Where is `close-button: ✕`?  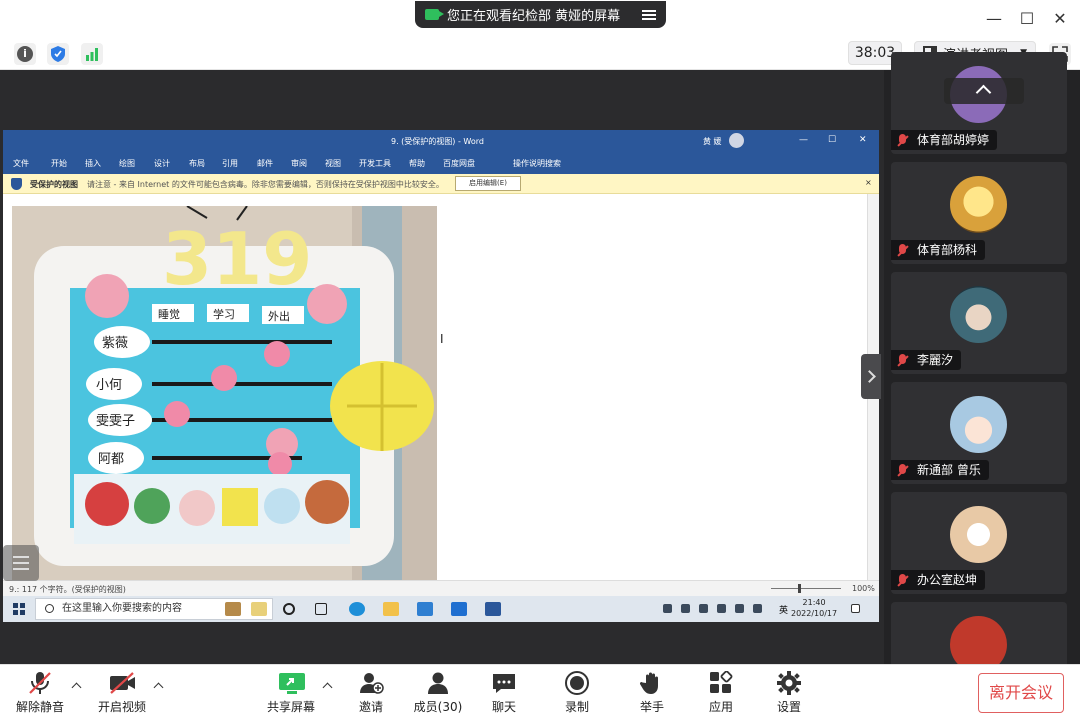 close-button: ✕ is located at coordinates (1060, 18).